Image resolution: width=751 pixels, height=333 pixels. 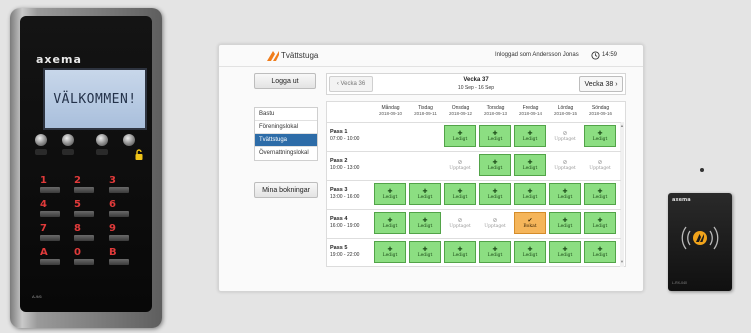 What do you see at coordinates (601, 84) in the screenshot?
I see `next-week-button: Vecka 38 ›` at bounding box center [601, 84].